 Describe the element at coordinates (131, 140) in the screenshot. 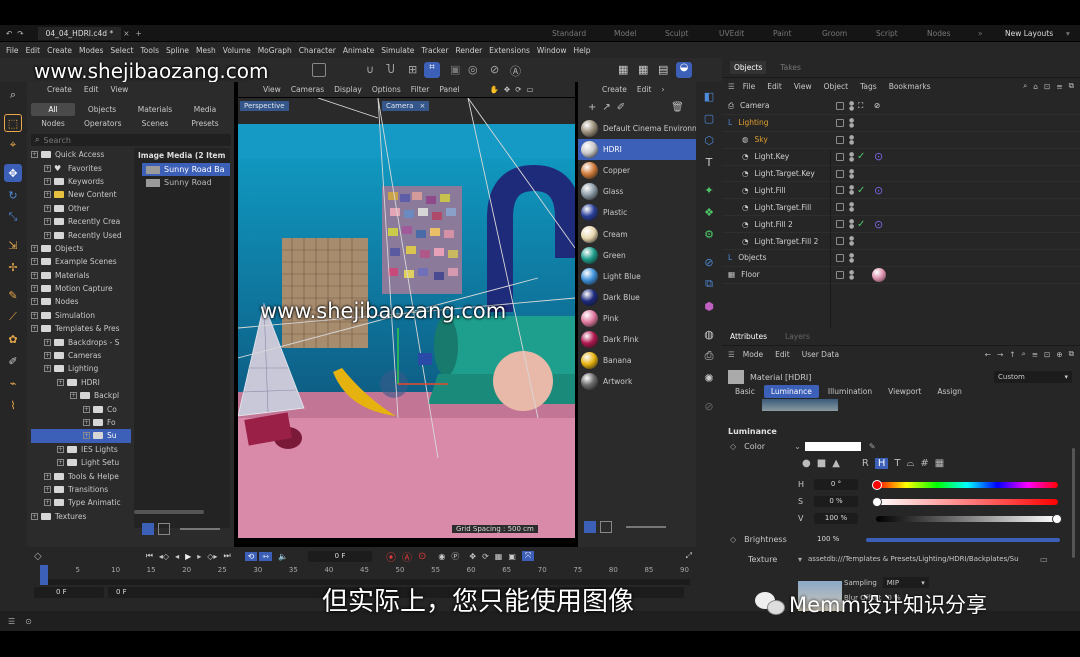

I see `asset-search-field: ⌕ Search` at that location.